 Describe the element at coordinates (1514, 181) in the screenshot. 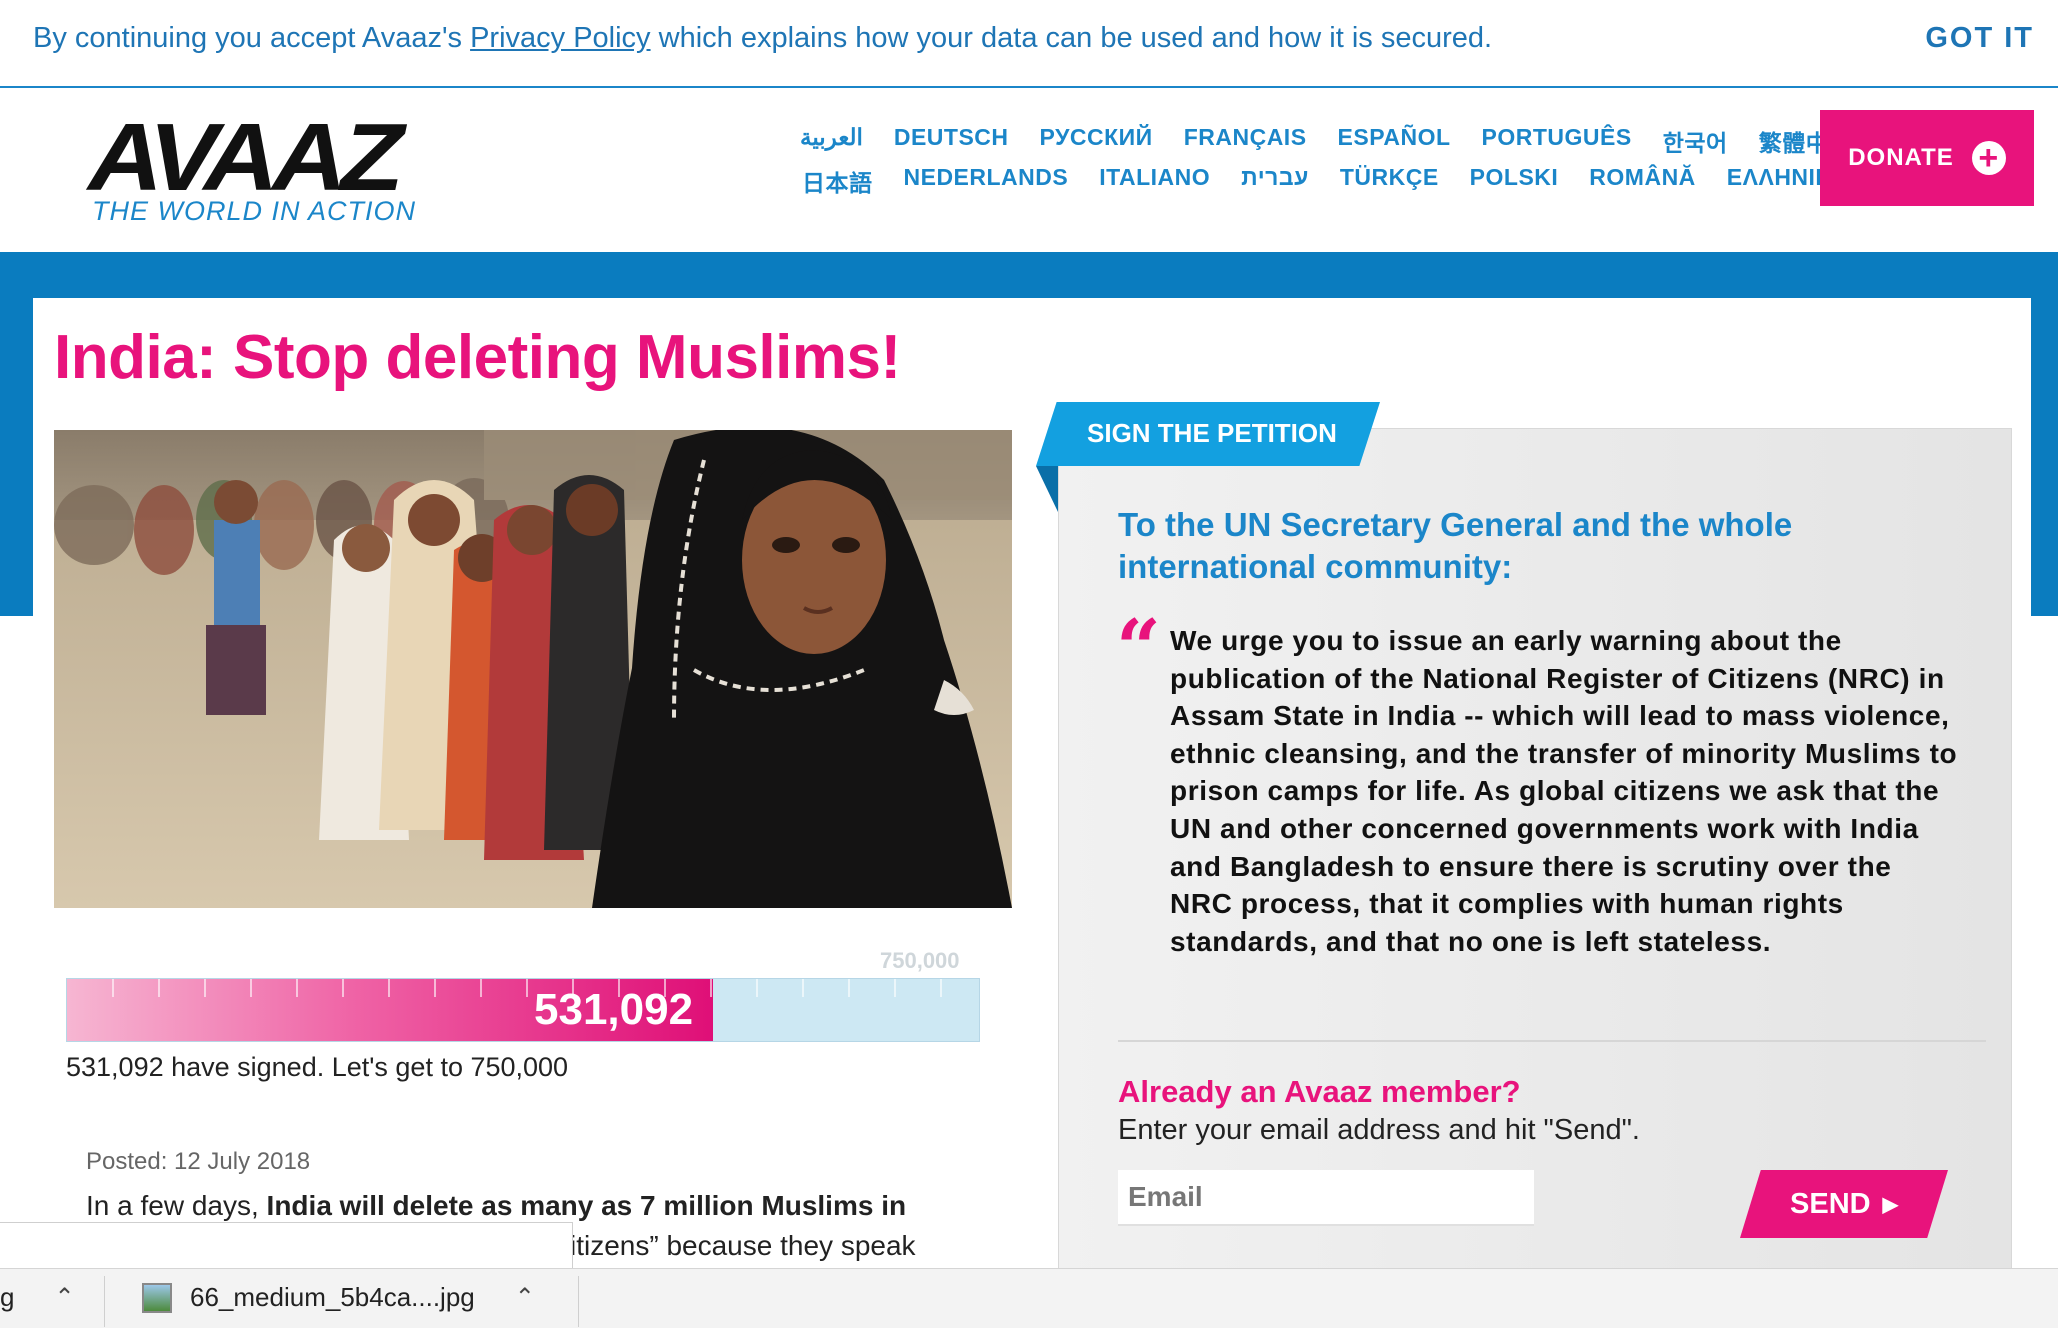

I see `lang-polski: POLSKI` at that location.